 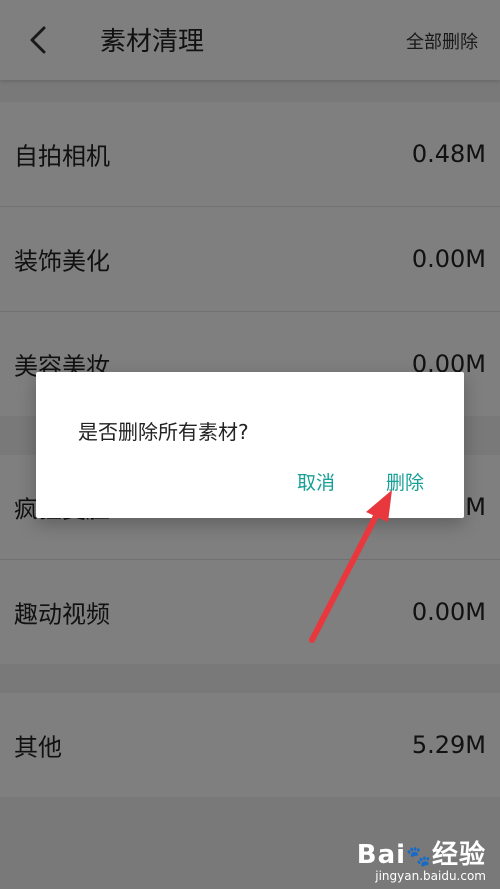 What do you see at coordinates (430, 876) in the screenshot?
I see `watermark-url: jingyan.baidu.com` at bounding box center [430, 876].